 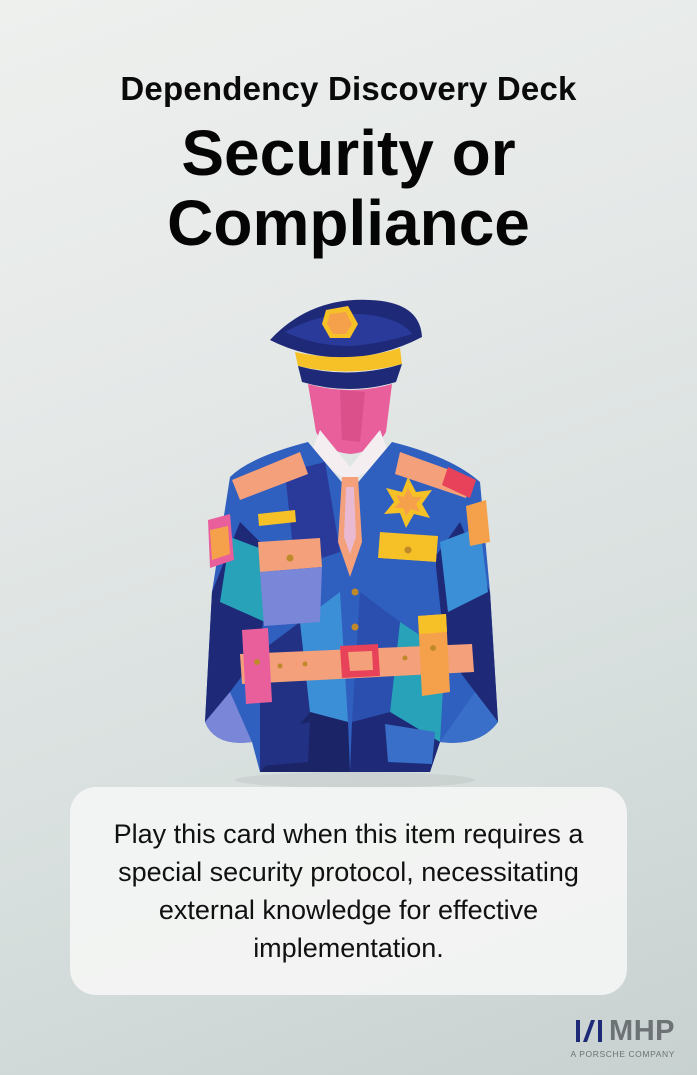 I want to click on logo-text: MHP, so click(x=642, y=1031).